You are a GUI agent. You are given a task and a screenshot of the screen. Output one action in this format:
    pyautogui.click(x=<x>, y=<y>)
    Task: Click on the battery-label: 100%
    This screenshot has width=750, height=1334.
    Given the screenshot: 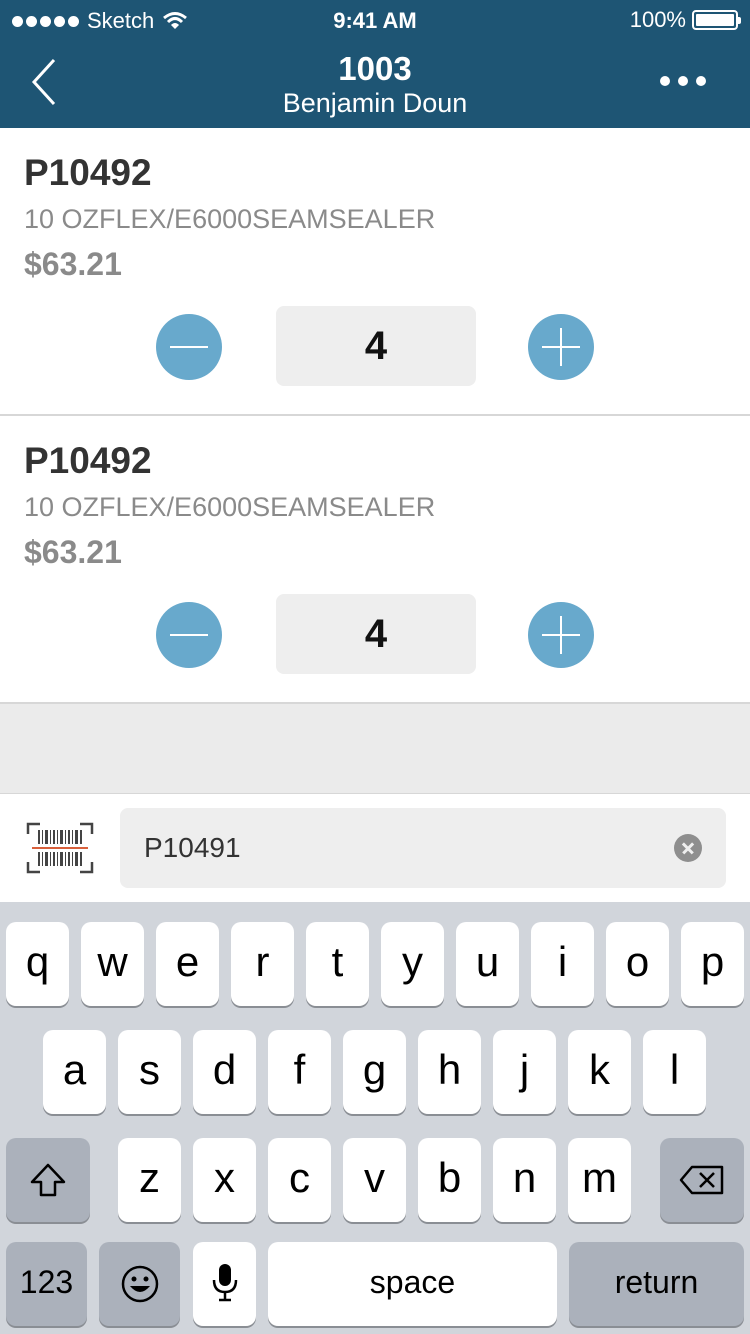 What is the action you would take?
    pyautogui.click(x=657, y=19)
    